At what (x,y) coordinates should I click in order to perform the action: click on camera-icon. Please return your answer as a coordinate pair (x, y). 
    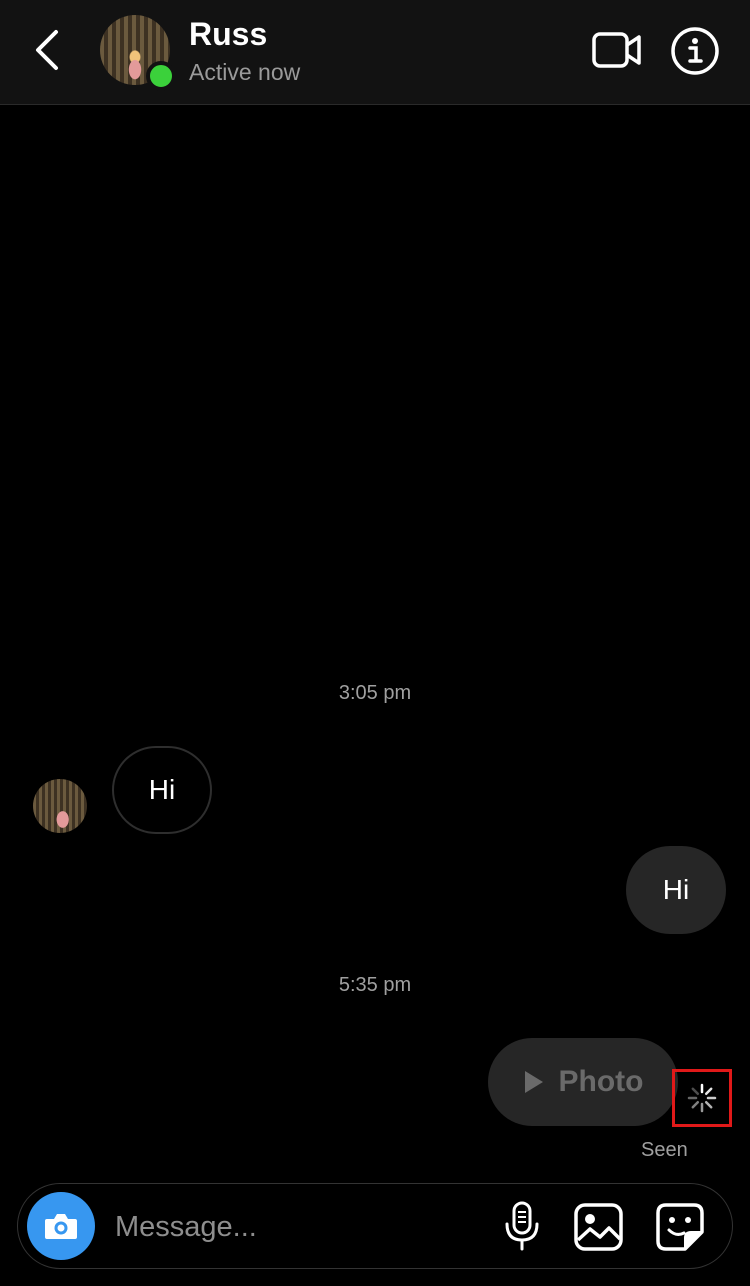
    Looking at the image, I should click on (61, 1226).